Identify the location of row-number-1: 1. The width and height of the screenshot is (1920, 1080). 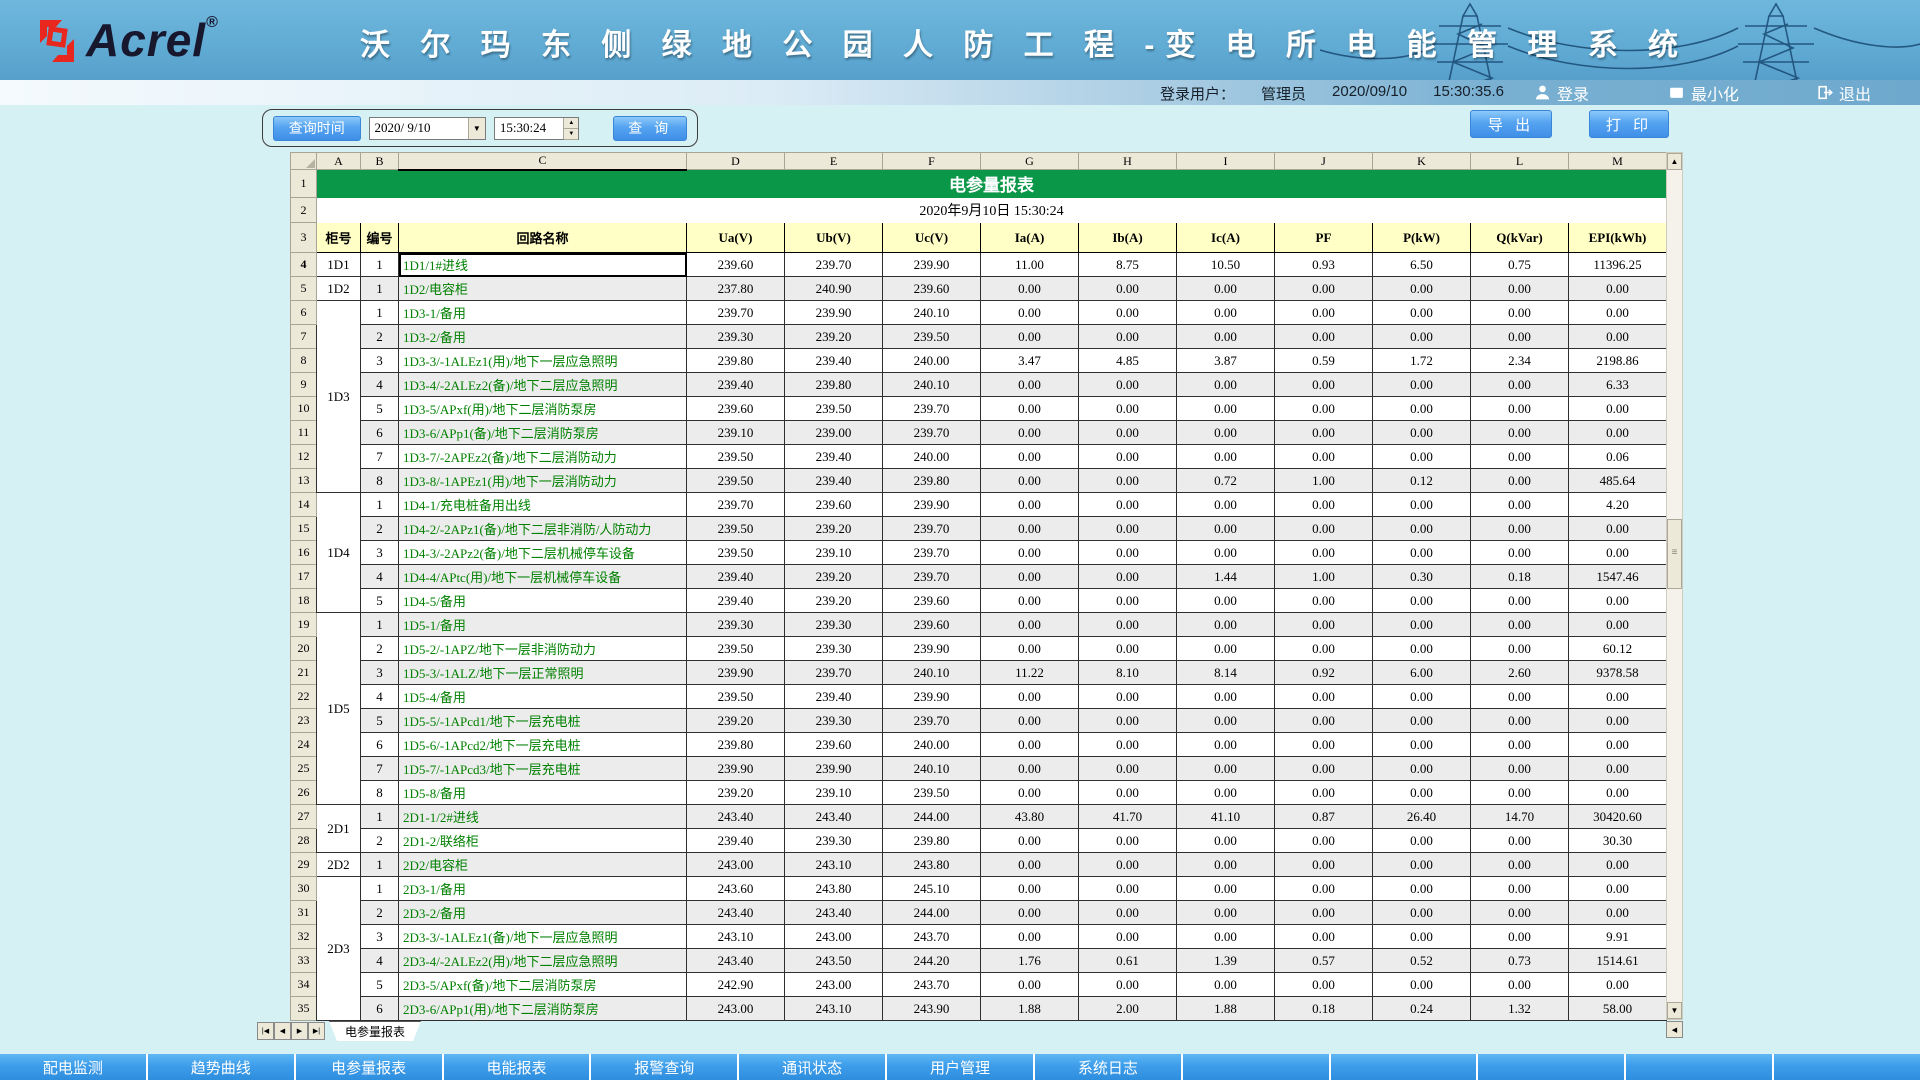
(303, 183).